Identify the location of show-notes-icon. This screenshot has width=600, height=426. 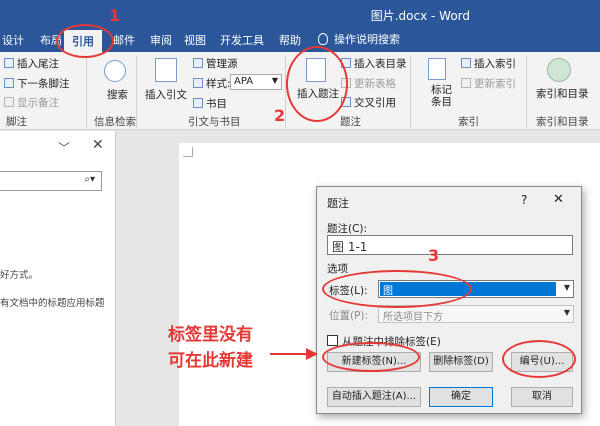
(9, 102).